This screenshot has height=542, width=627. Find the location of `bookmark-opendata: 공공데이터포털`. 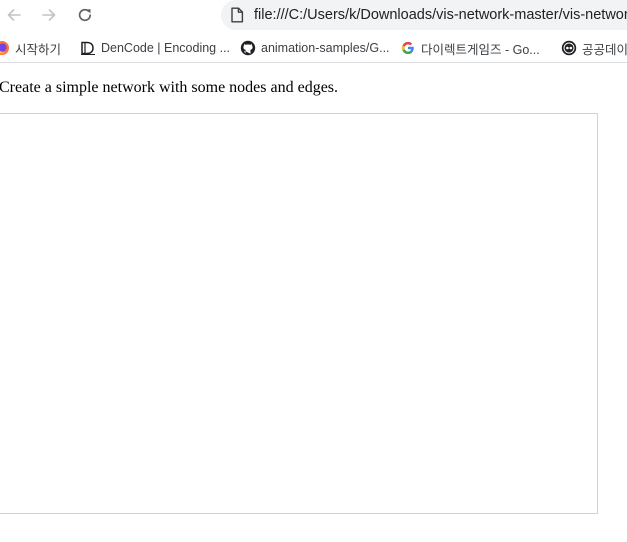

bookmark-opendata: 공공데이터포털 is located at coordinates (594, 48).